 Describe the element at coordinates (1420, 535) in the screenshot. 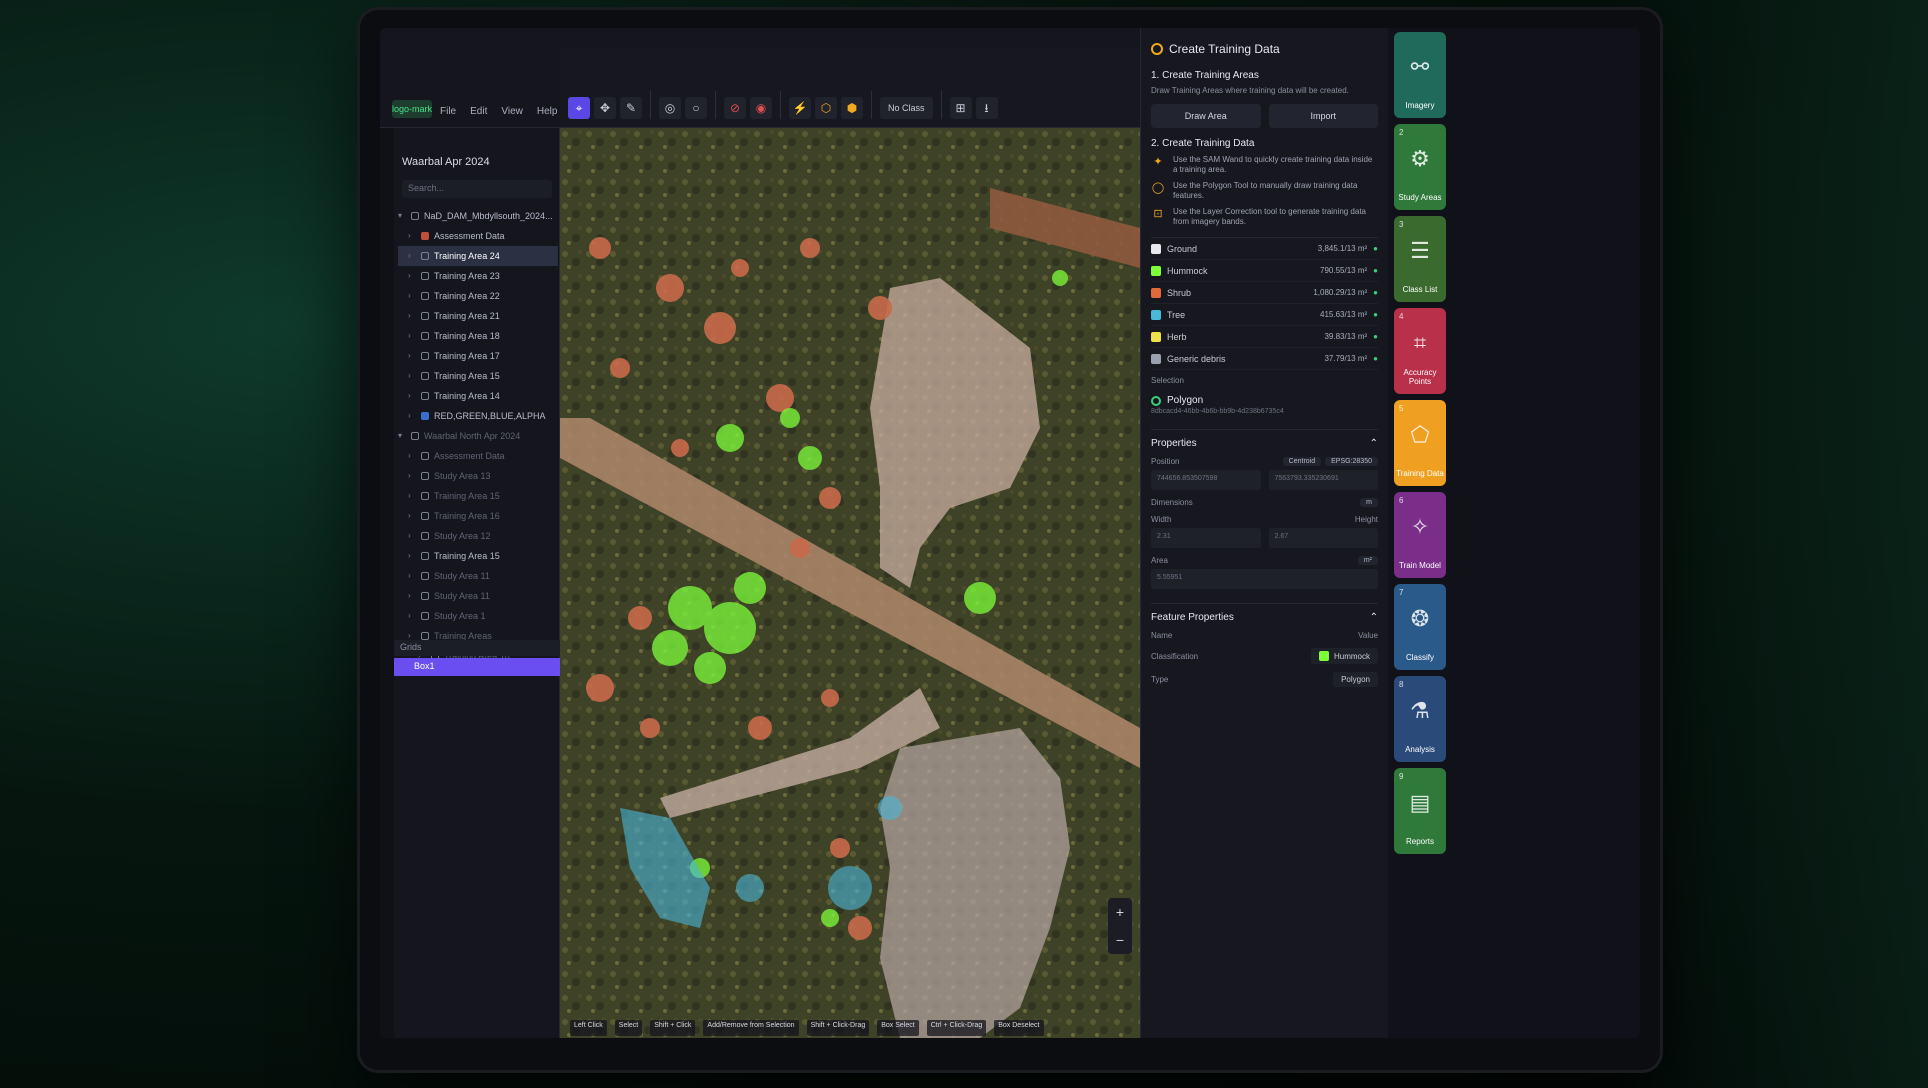

I see `step-train-model: 6 ✧ Train Model` at that location.